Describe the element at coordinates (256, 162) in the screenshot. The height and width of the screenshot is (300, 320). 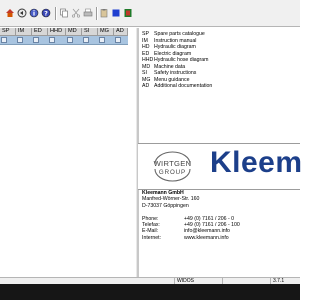
I see `kleemann-logo: Kleem` at that location.